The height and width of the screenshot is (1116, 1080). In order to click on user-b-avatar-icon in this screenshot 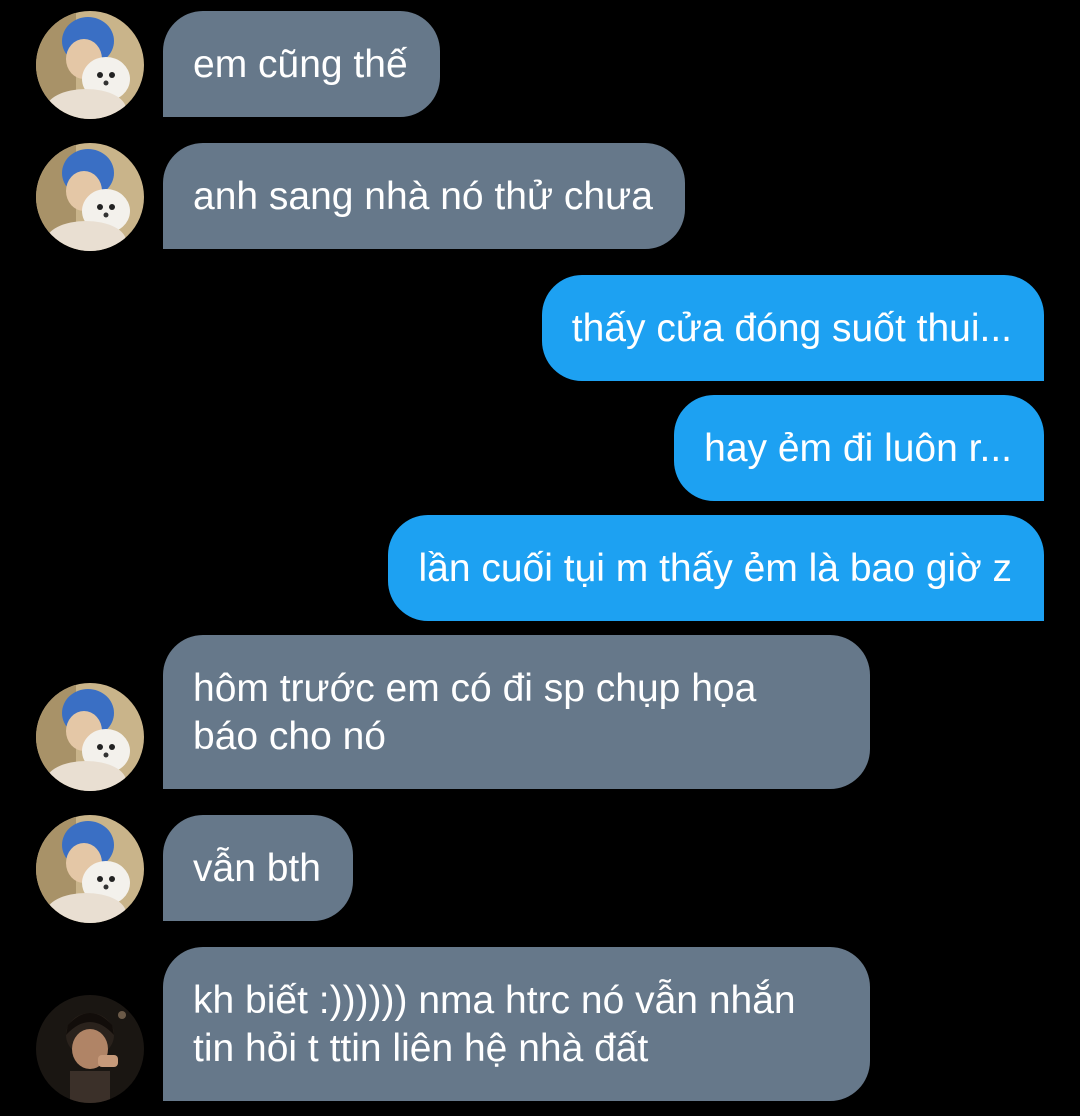, I will do `click(90, 1049)`.